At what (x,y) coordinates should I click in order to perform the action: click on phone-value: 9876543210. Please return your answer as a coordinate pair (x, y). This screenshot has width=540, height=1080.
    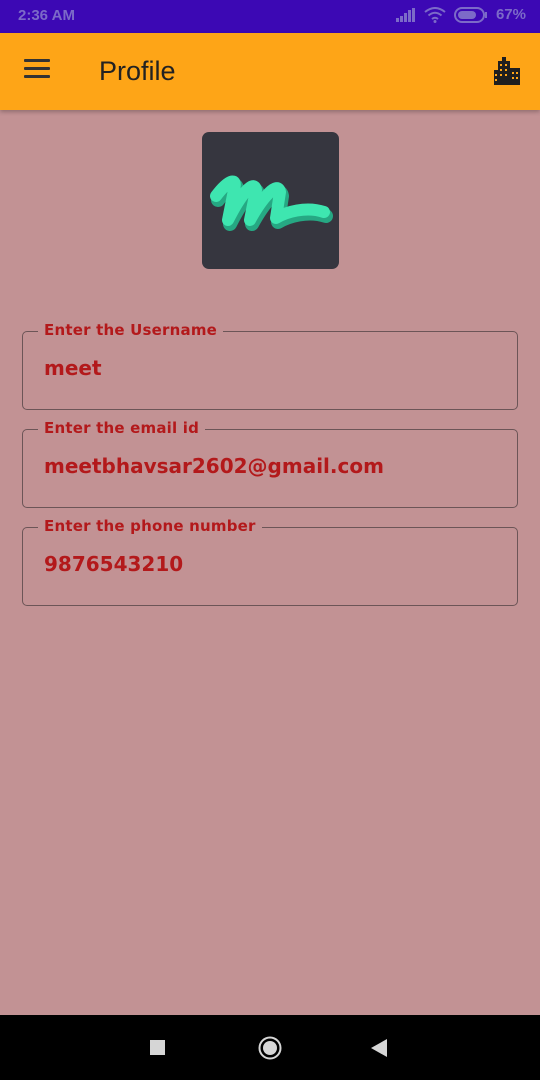
    Looking at the image, I should click on (114, 564).